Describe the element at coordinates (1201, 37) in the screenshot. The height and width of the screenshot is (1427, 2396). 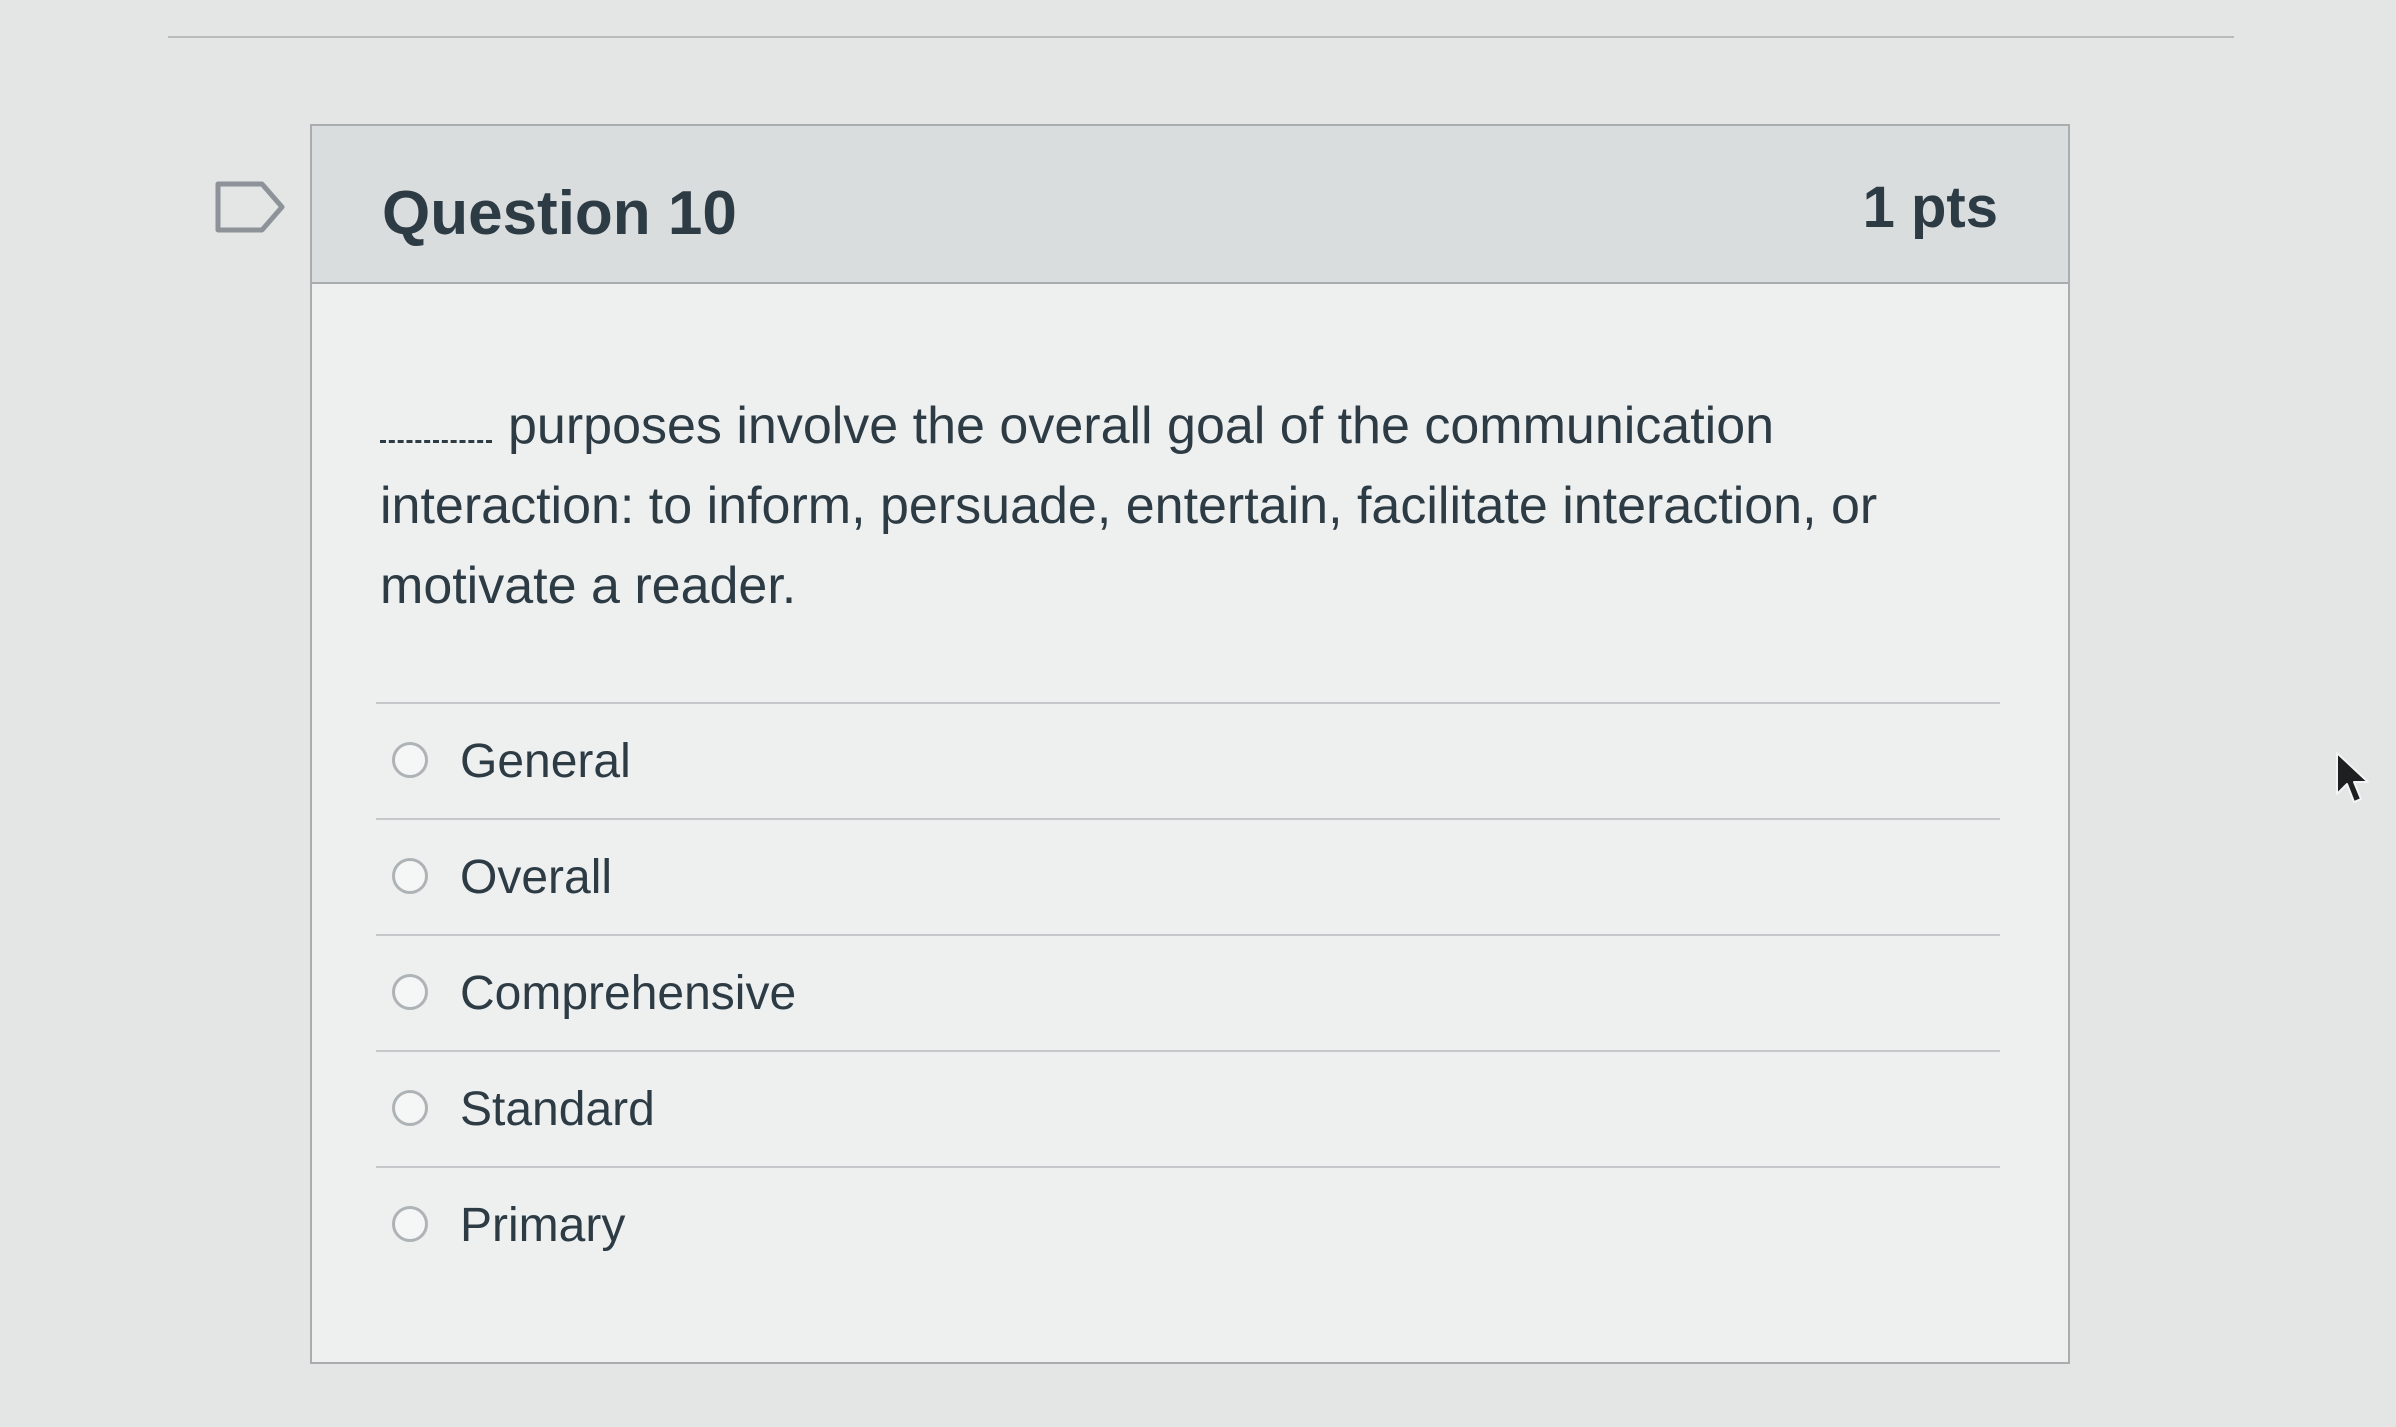
I see `top-divider` at that location.